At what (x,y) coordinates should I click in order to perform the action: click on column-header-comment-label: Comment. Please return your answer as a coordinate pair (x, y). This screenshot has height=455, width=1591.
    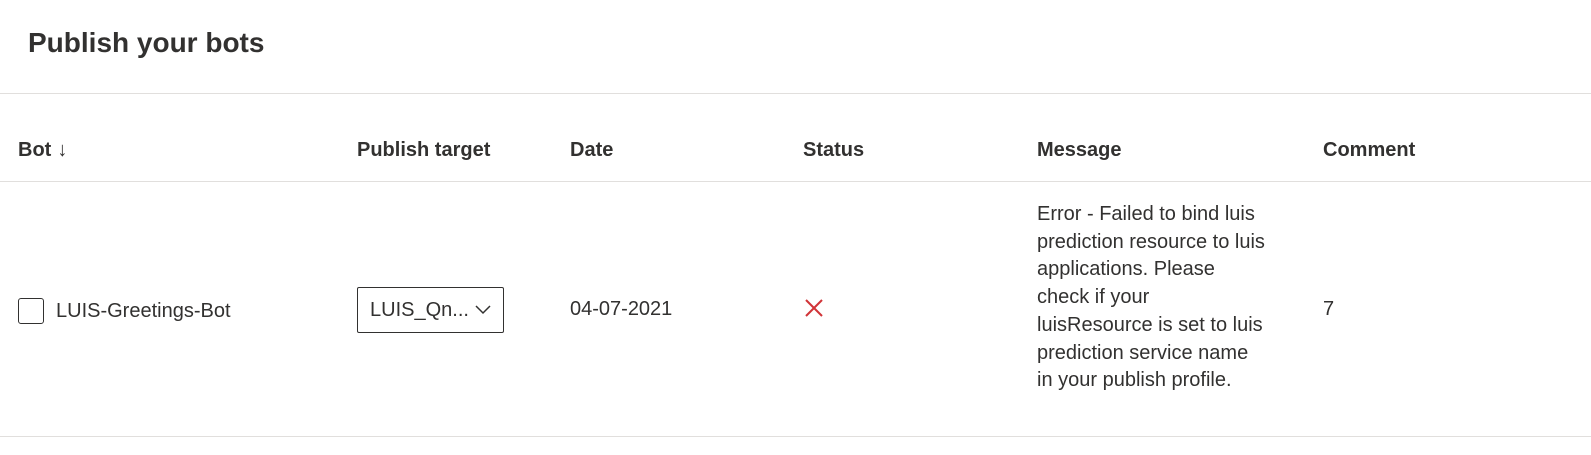
    Looking at the image, I should click on (1369, 150).